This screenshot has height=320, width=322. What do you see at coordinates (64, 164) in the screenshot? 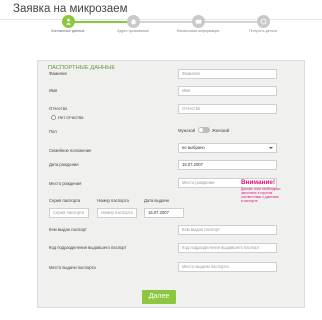
I see `birth-date-label: Дата рождения` at bounding box center [64, 164].